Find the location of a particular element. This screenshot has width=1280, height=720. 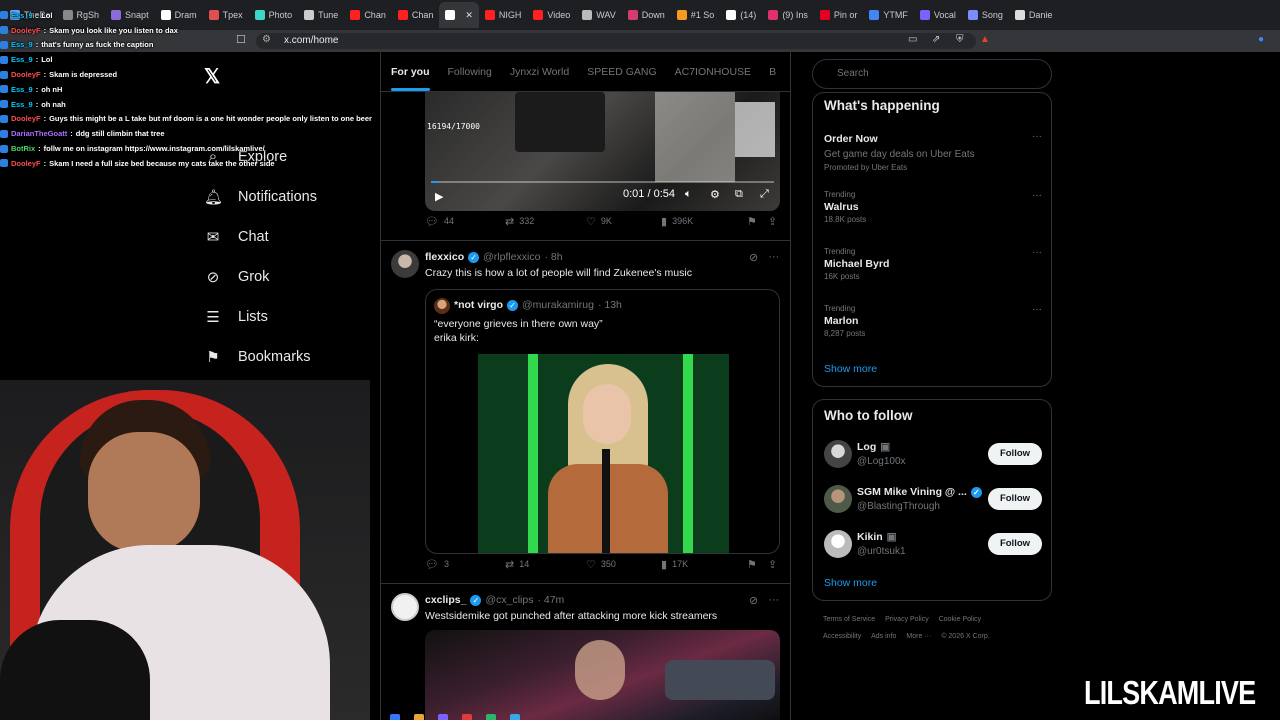

footer-link: Cookie Policy is located at coordinates (960, 619).